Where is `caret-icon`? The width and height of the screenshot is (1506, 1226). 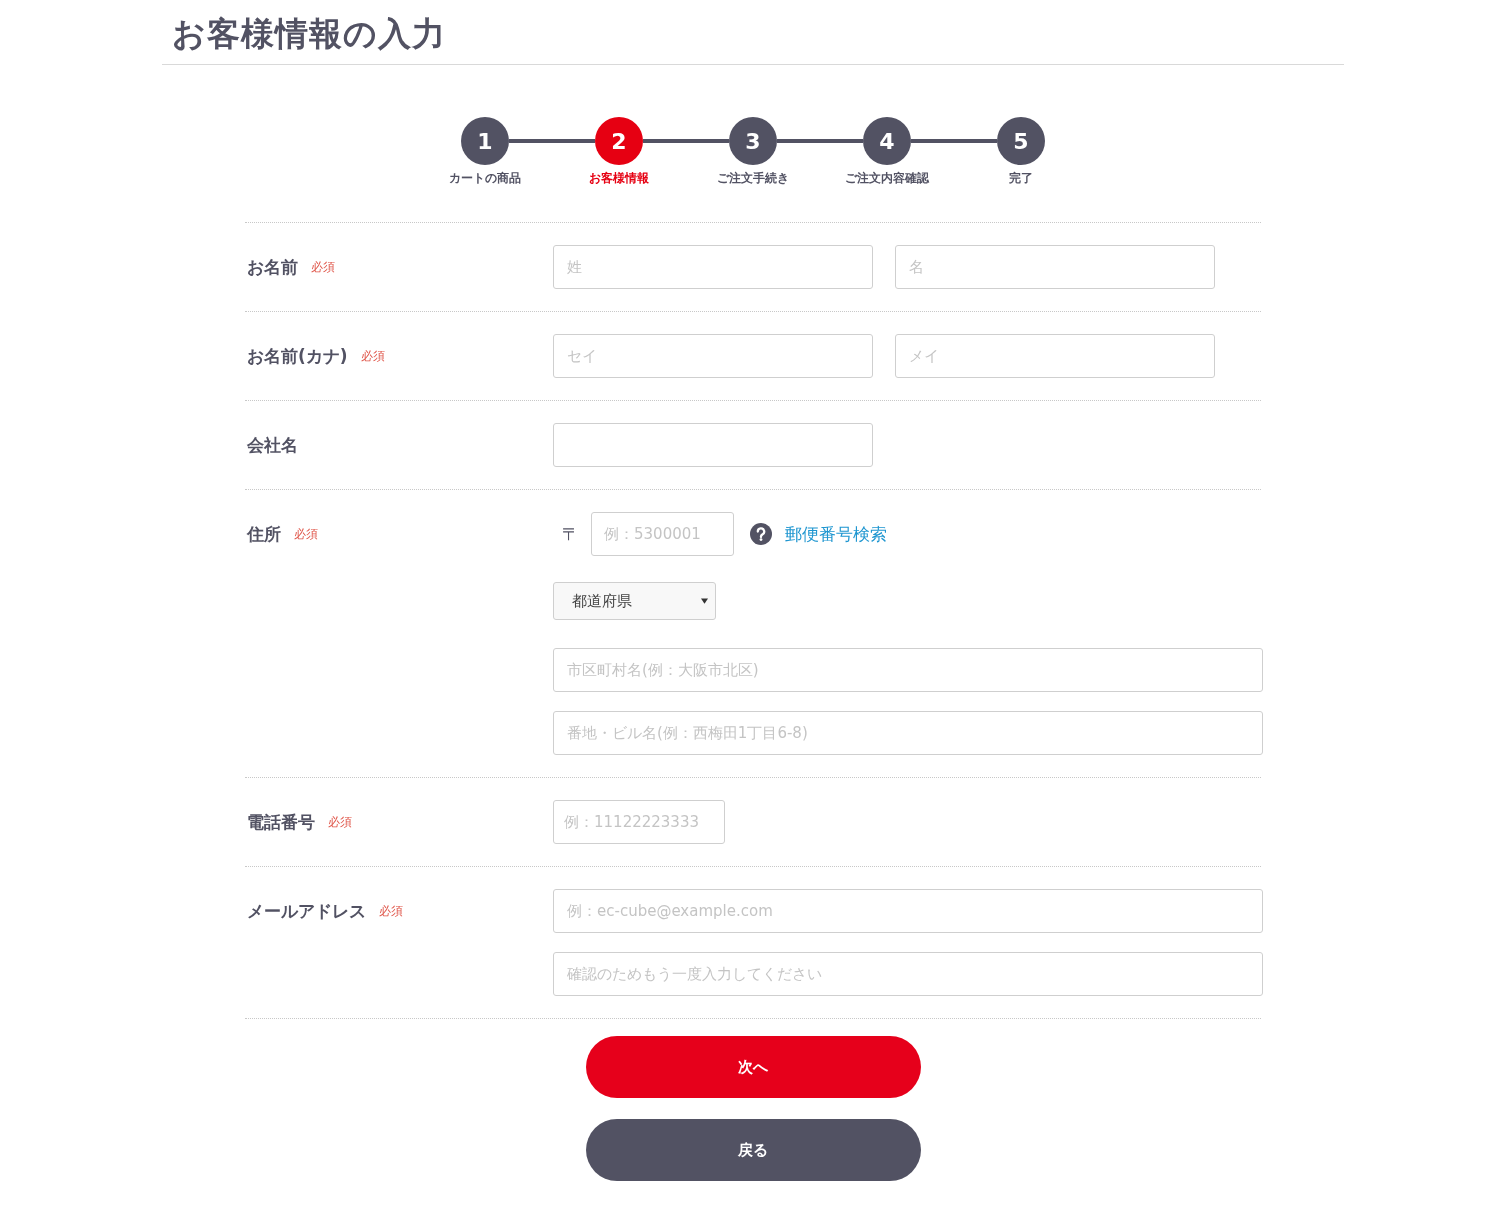
caret-icon is located at coordinates (704, 601).